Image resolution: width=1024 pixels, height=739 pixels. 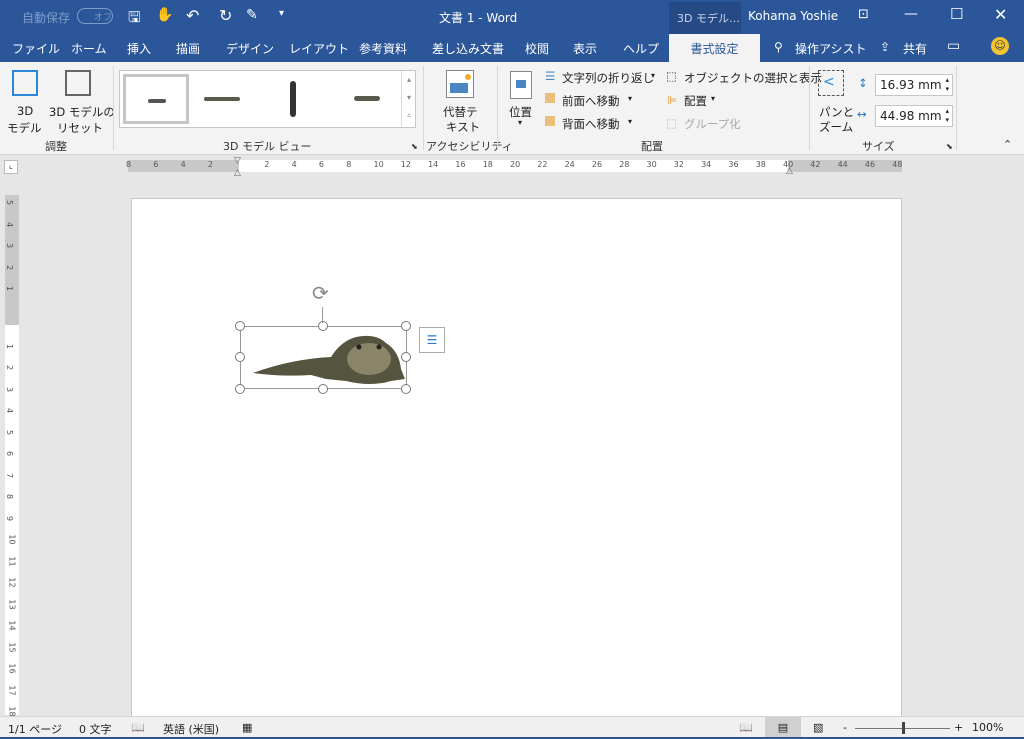 What do you see at coordinates (11, 167) in the screenshot?
I see `tab-selector: ⌞` at bounding box center [11, 167].